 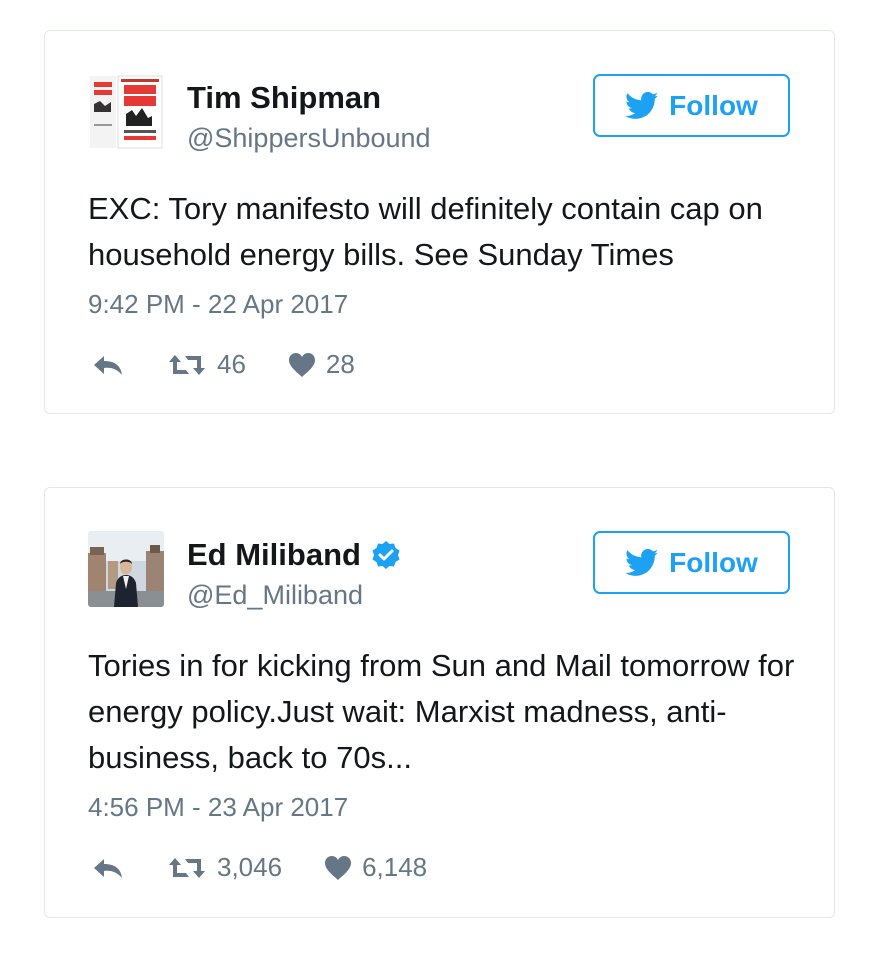 I want to click on like-button: 6,148, so click(x=375, y=867).